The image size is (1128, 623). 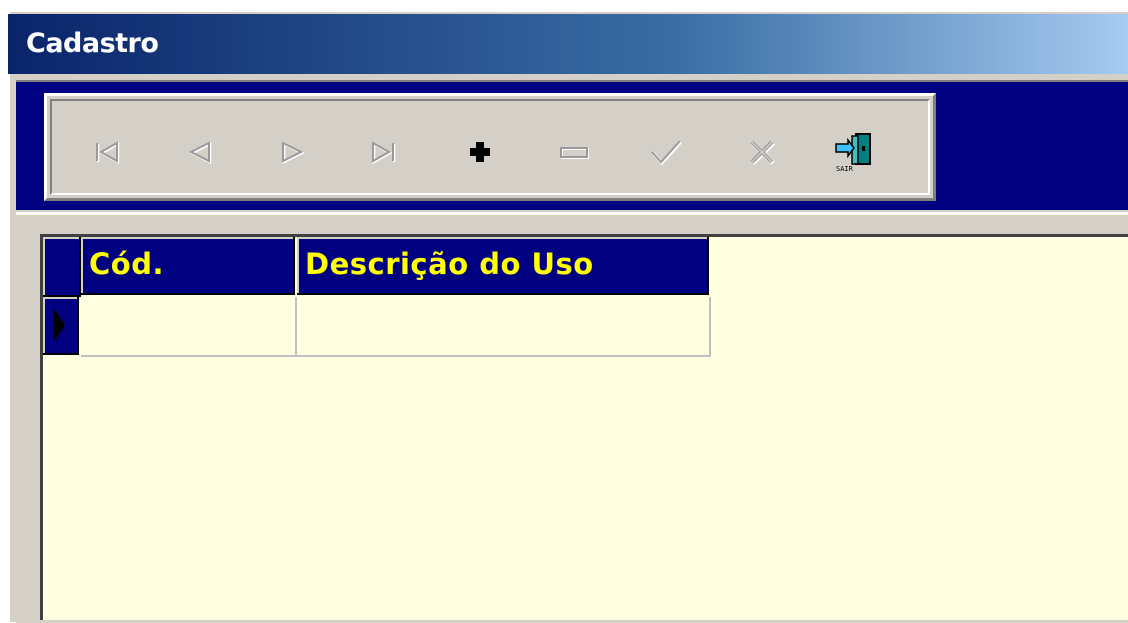 I want to click on column-header-descricao: Descrição do Uso, so click(x=503, y=266).